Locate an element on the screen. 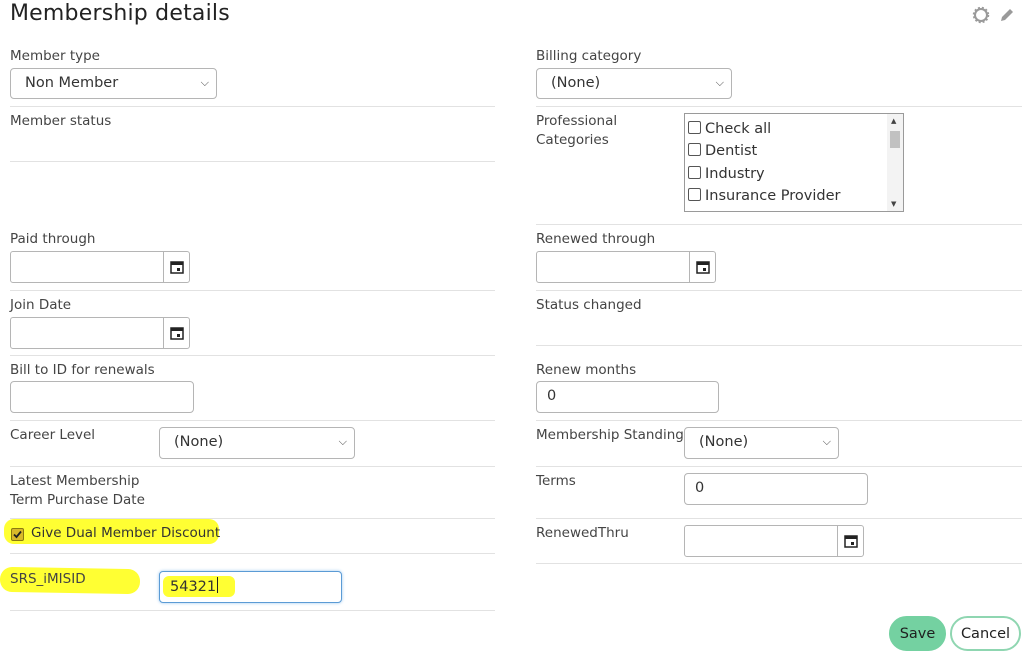  membership-standing-value: (None) is located at coordinates (724, 442).